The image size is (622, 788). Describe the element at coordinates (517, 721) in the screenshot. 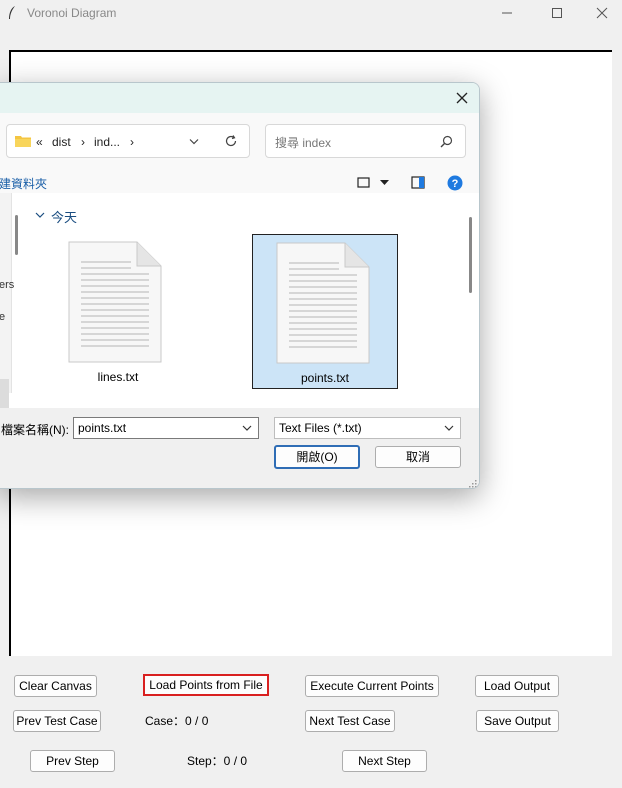

I see `save-output-button: Save Output` at that location.